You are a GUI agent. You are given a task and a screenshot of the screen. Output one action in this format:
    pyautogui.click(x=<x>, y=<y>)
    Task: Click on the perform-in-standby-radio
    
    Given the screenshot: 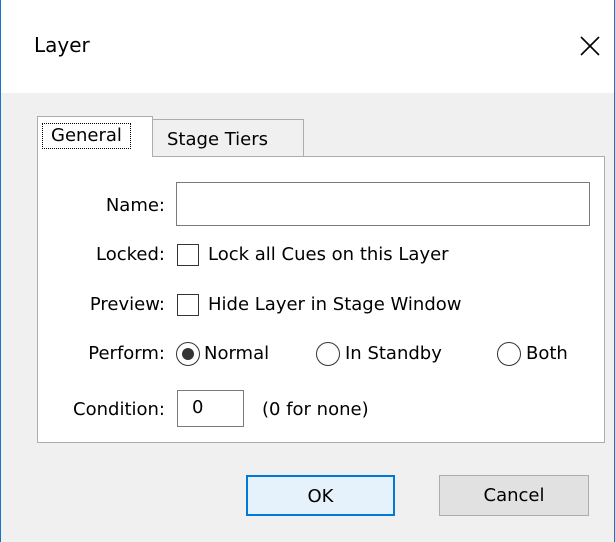 What is the action you would take?
    pyautogui.click(x=328, y=354)
    